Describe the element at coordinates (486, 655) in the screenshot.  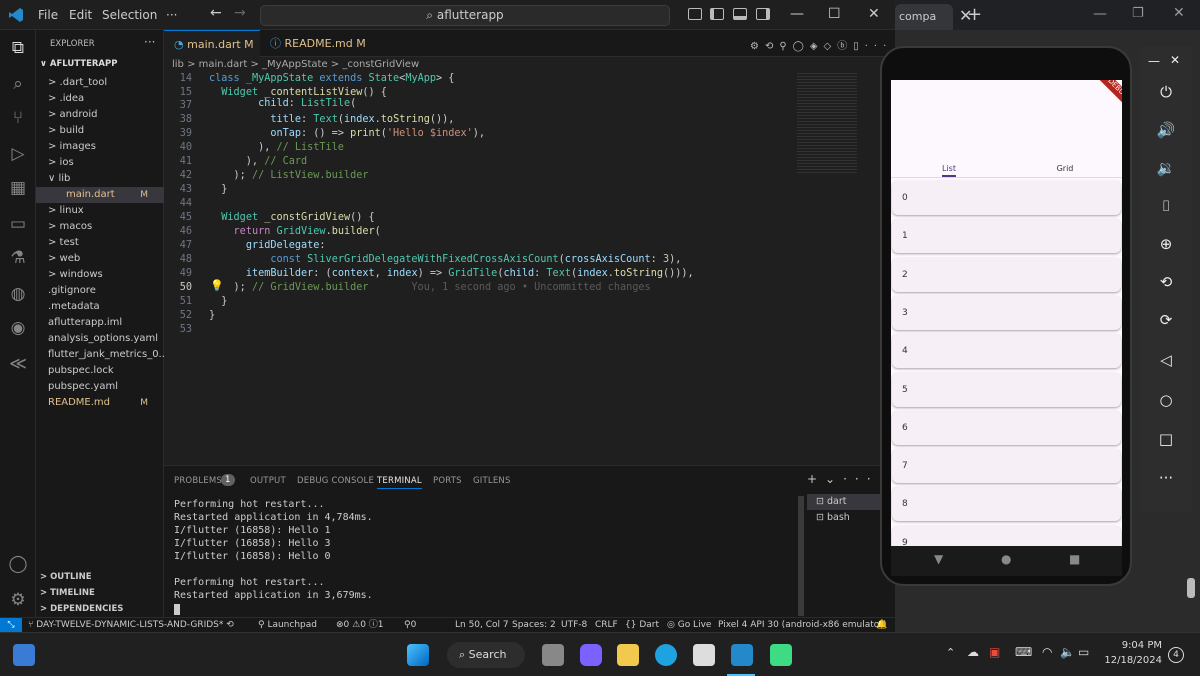
I see `taskbar-search: ⌕ Search` at that location.